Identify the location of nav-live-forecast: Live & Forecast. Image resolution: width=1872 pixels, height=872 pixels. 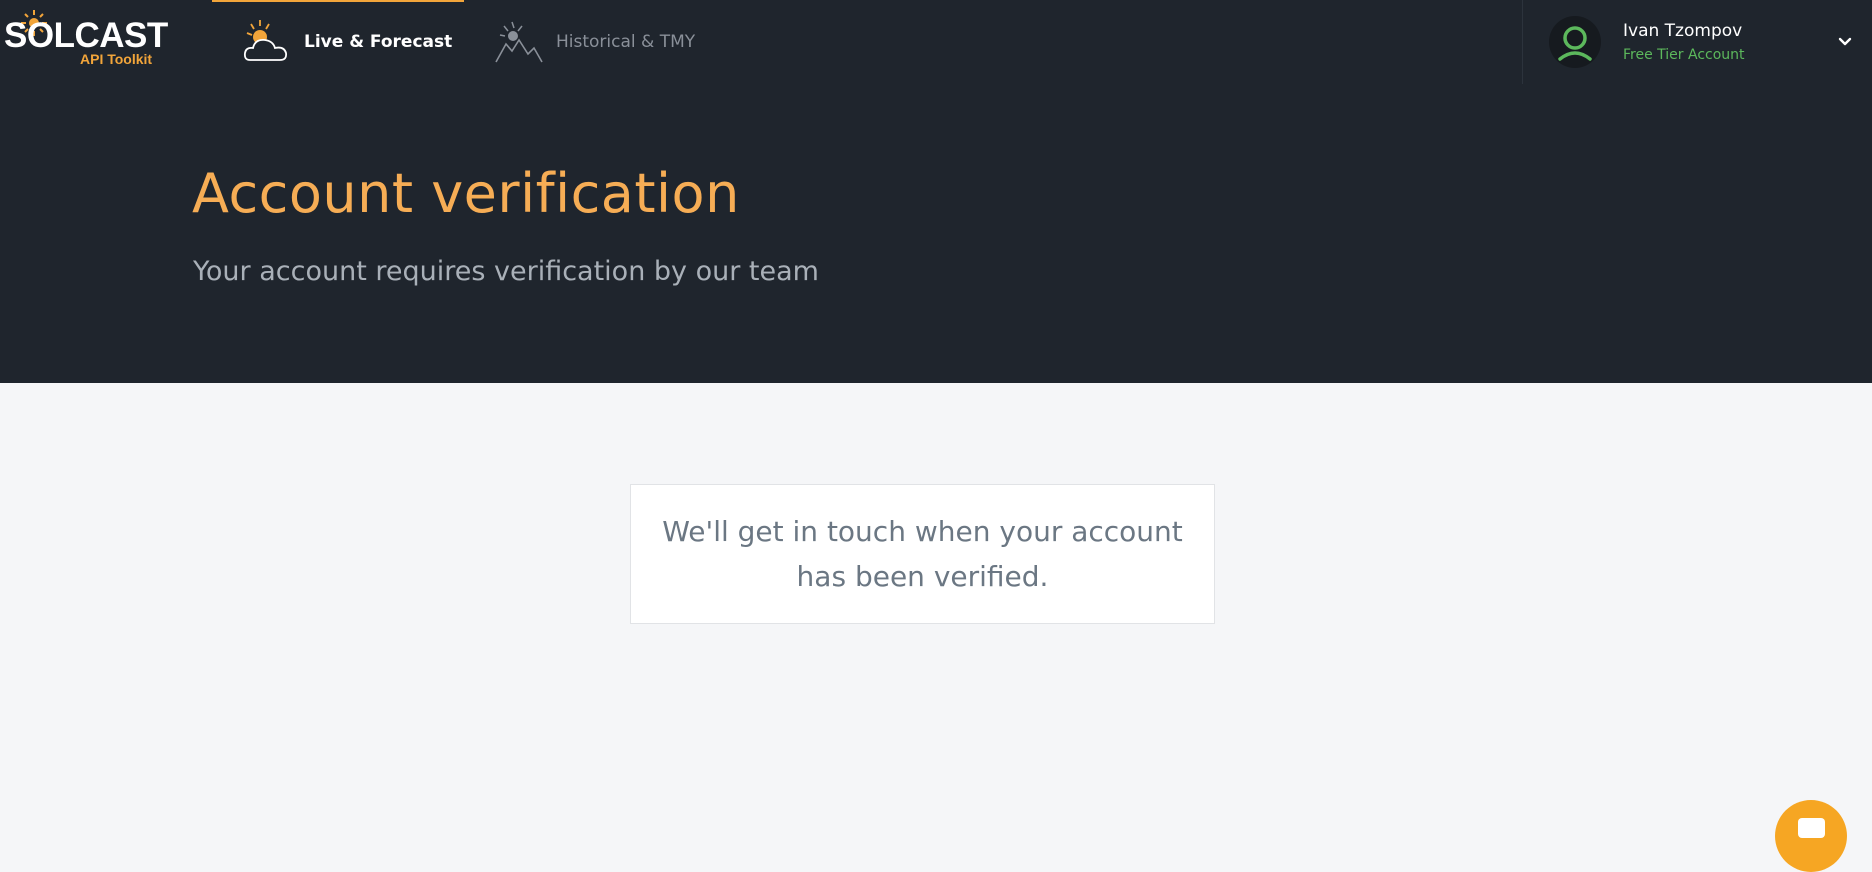
(347, 42).